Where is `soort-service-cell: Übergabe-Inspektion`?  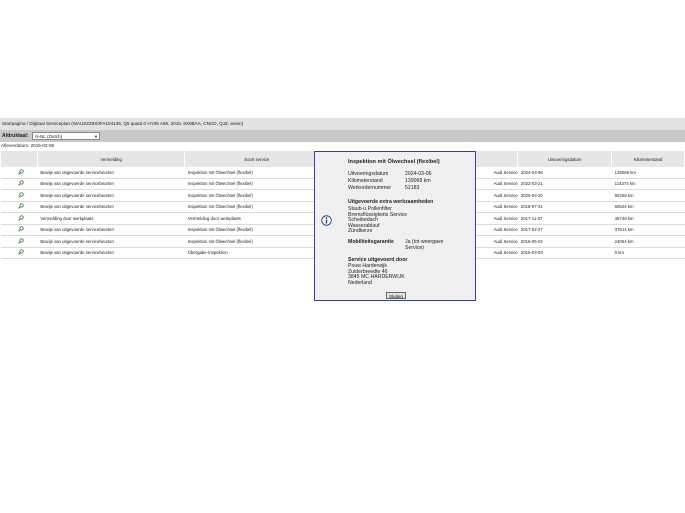
soort-service-cell: Übergabe-Inspektion is located at coordinates (256, 253).